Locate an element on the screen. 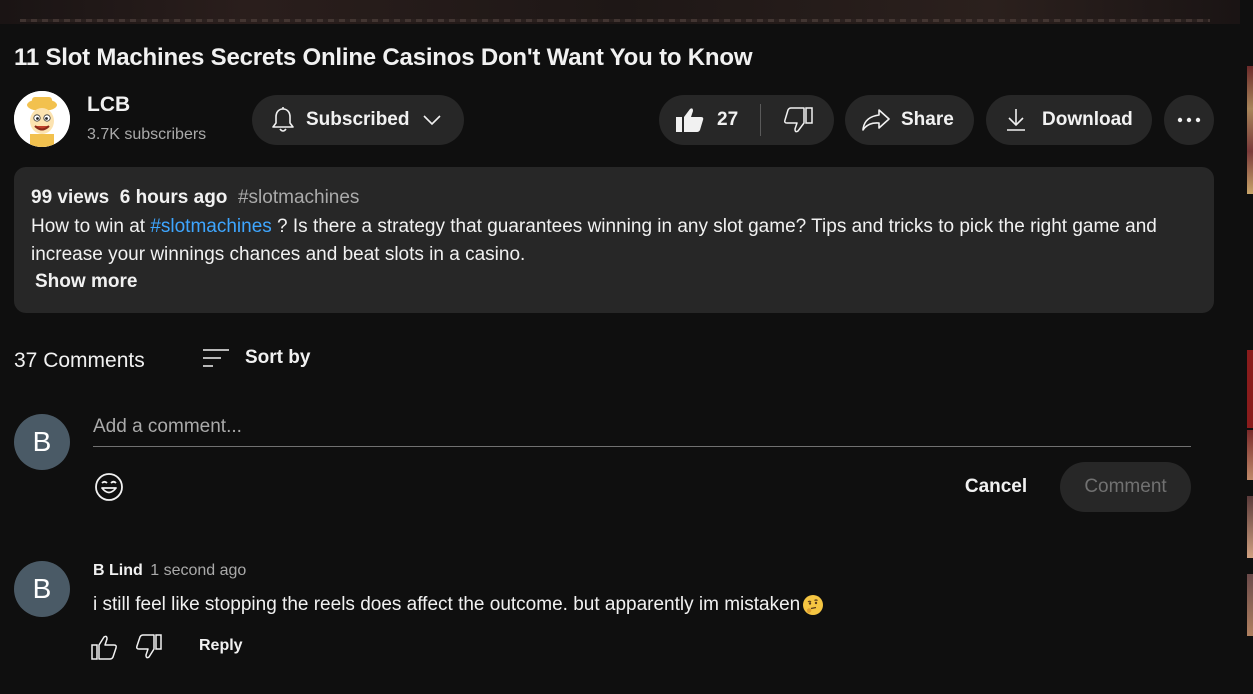  user-avatar: B is located at coordinates (42, 442).